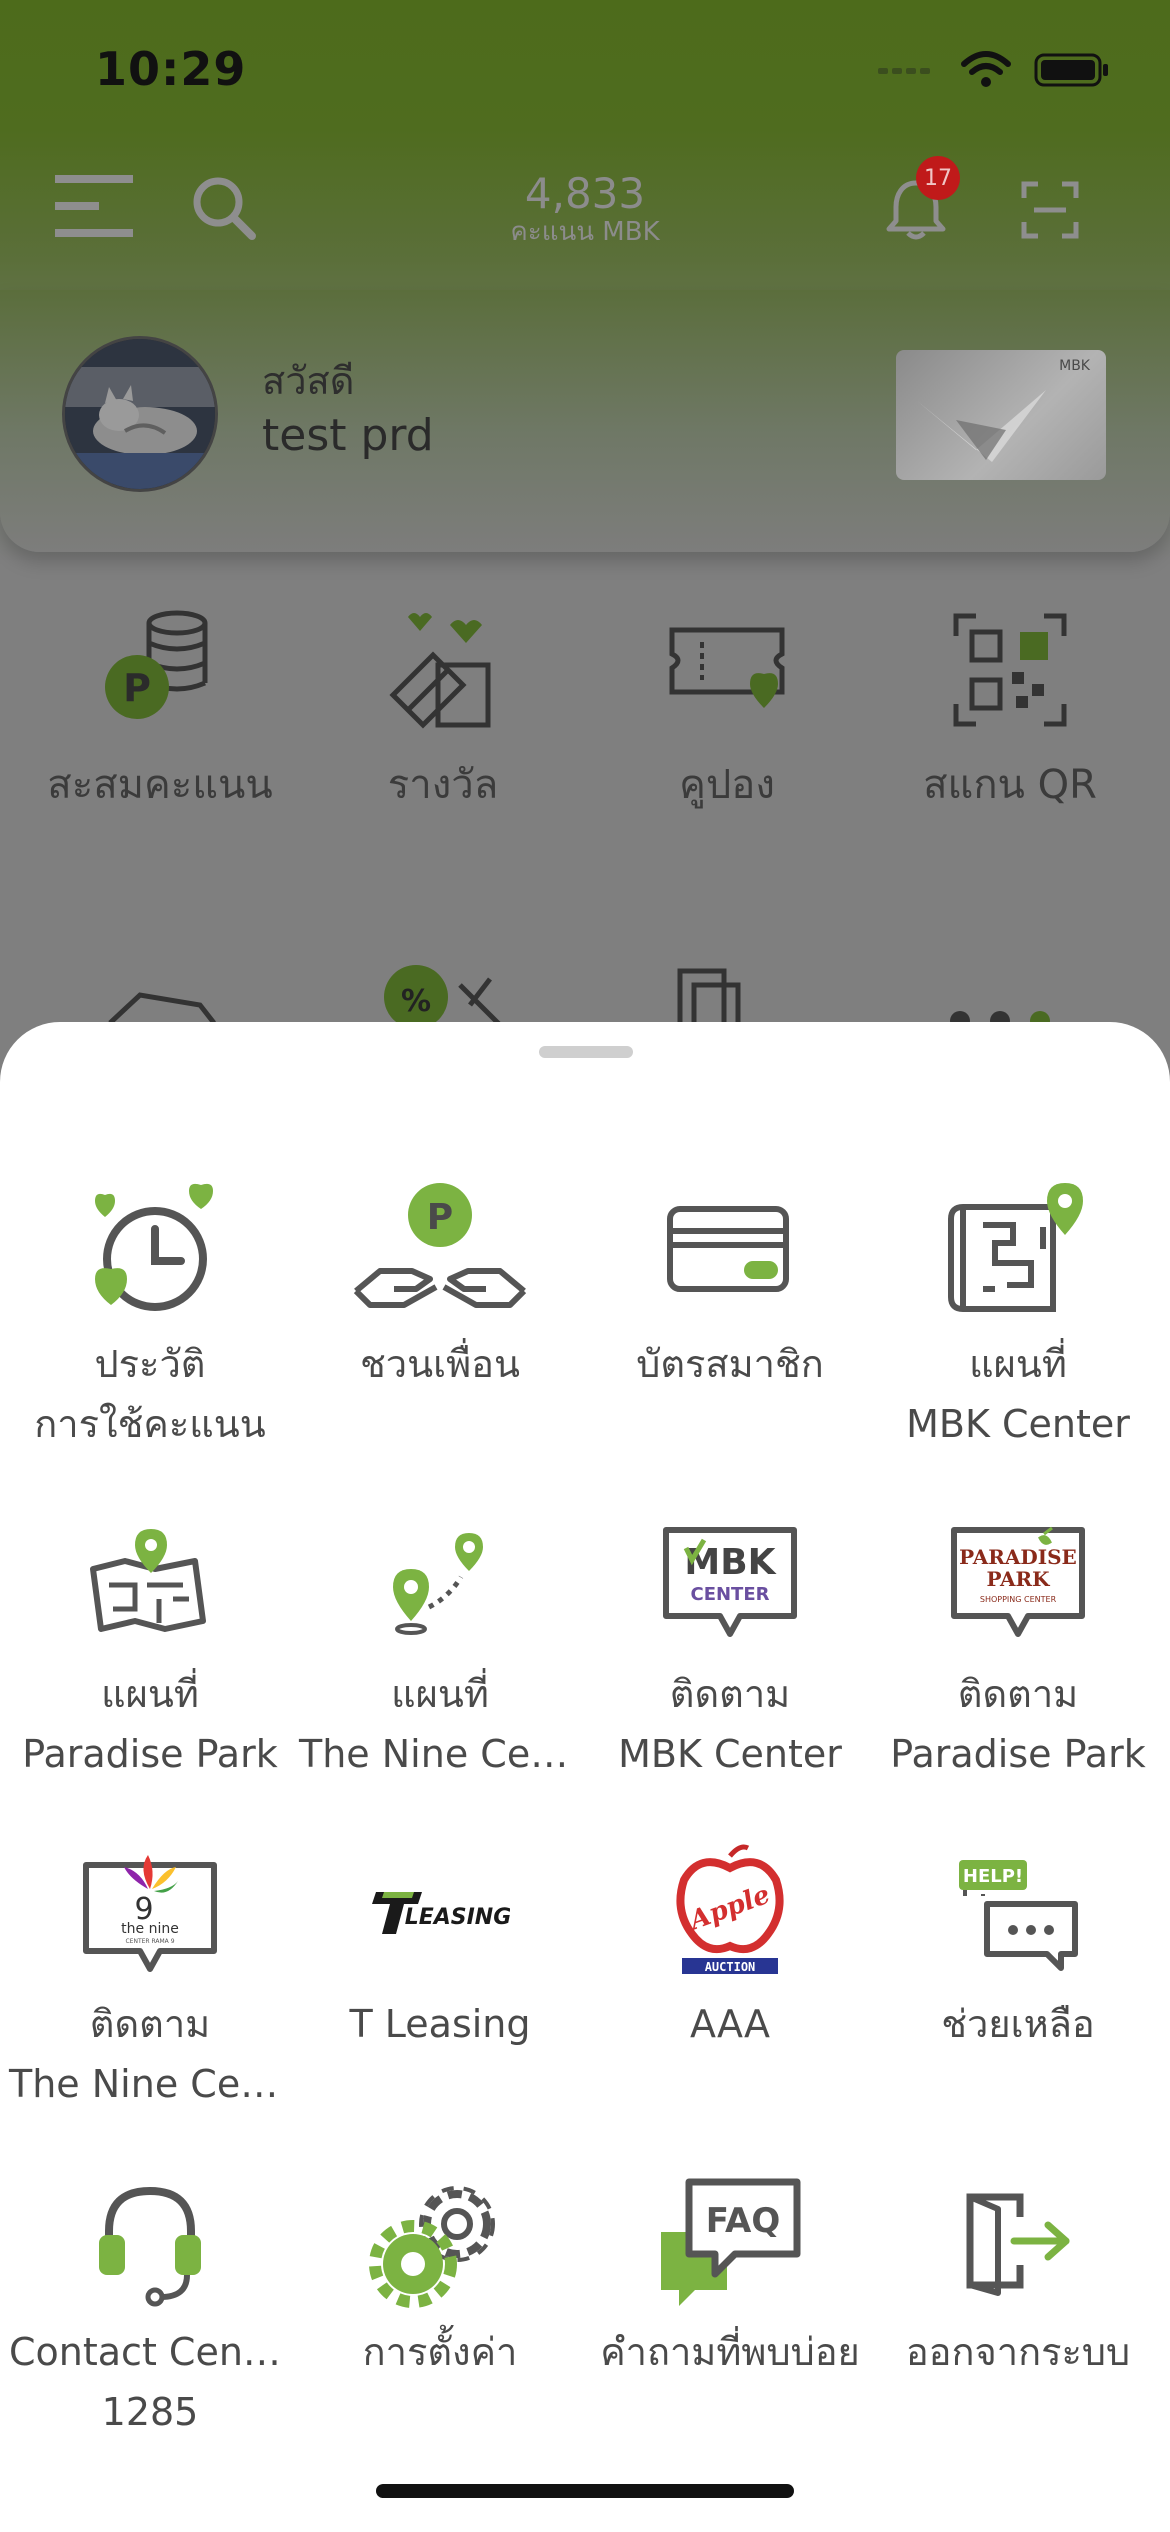 This screenshot has height=2532, width=1170. What do you see at coordinates (440, 671) in the screenshot?
I see `rewards-gift-icon` at bounding box center [440, 671].